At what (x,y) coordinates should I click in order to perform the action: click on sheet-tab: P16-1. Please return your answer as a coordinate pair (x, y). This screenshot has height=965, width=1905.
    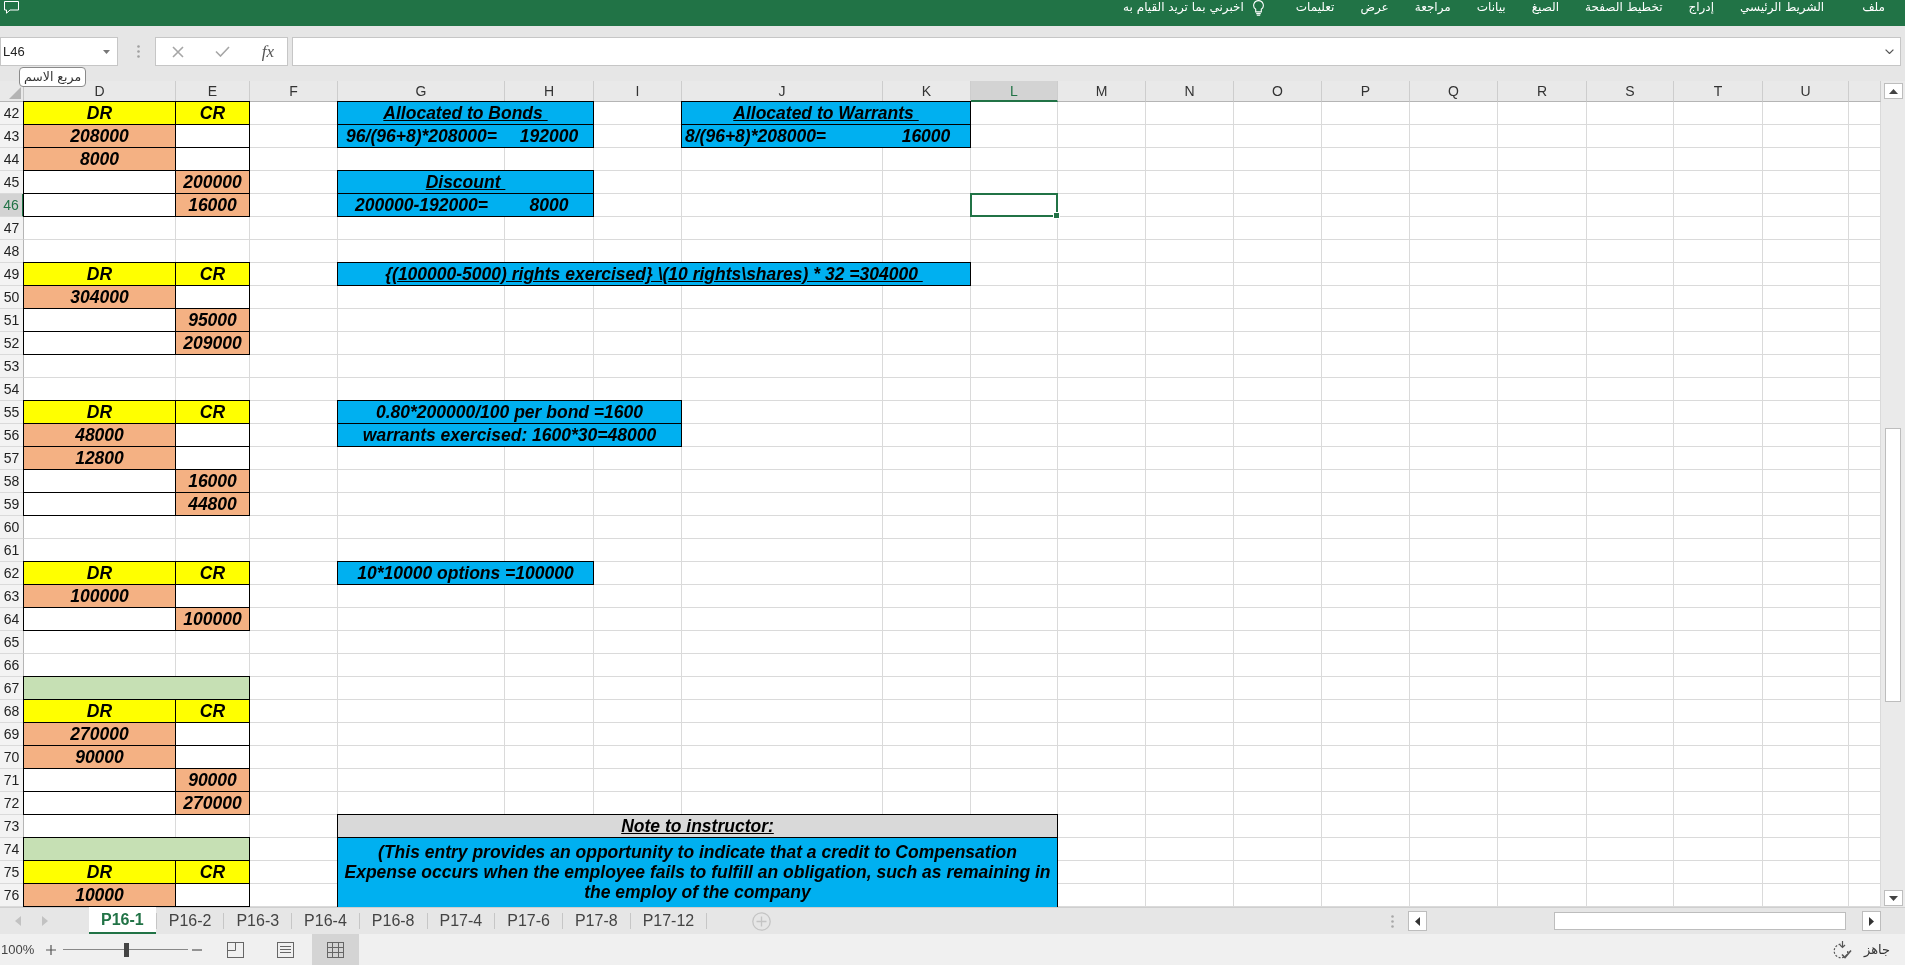
    Looking at the image, I should click on (122, 920).